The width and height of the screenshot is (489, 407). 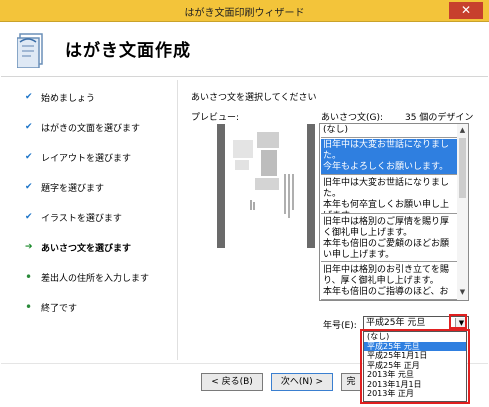 I want to click on step-item-start: ✔ 始めましょう, so click(x=60, y=97).